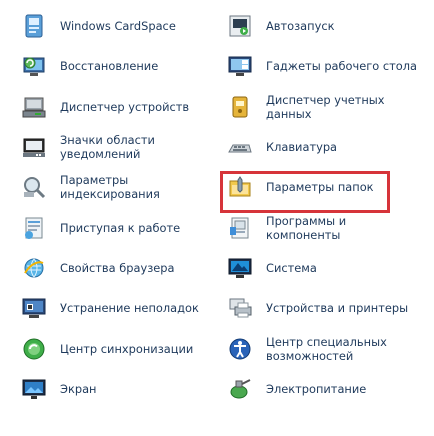  Describe the element at coordinates (302, 147) in the screenshot. I see `item-label: Клавиатура` at that location.